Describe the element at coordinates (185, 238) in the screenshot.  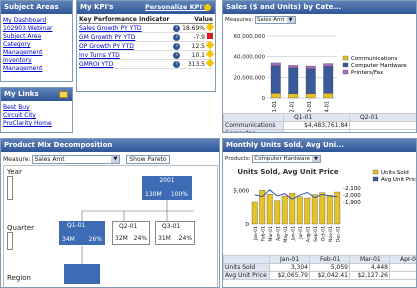
I see `decomp-q3-pct: 24%` at that location.